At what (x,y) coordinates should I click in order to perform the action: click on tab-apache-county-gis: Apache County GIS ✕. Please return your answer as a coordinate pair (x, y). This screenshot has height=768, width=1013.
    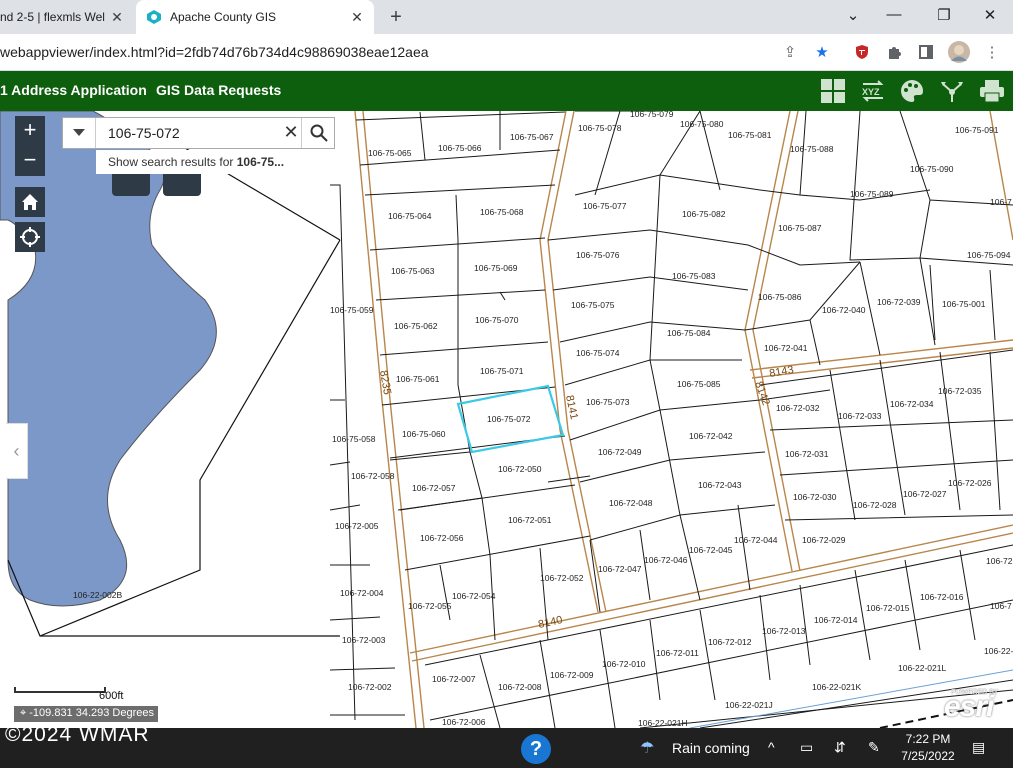
    Looking at the image, I should click on (255, 17).